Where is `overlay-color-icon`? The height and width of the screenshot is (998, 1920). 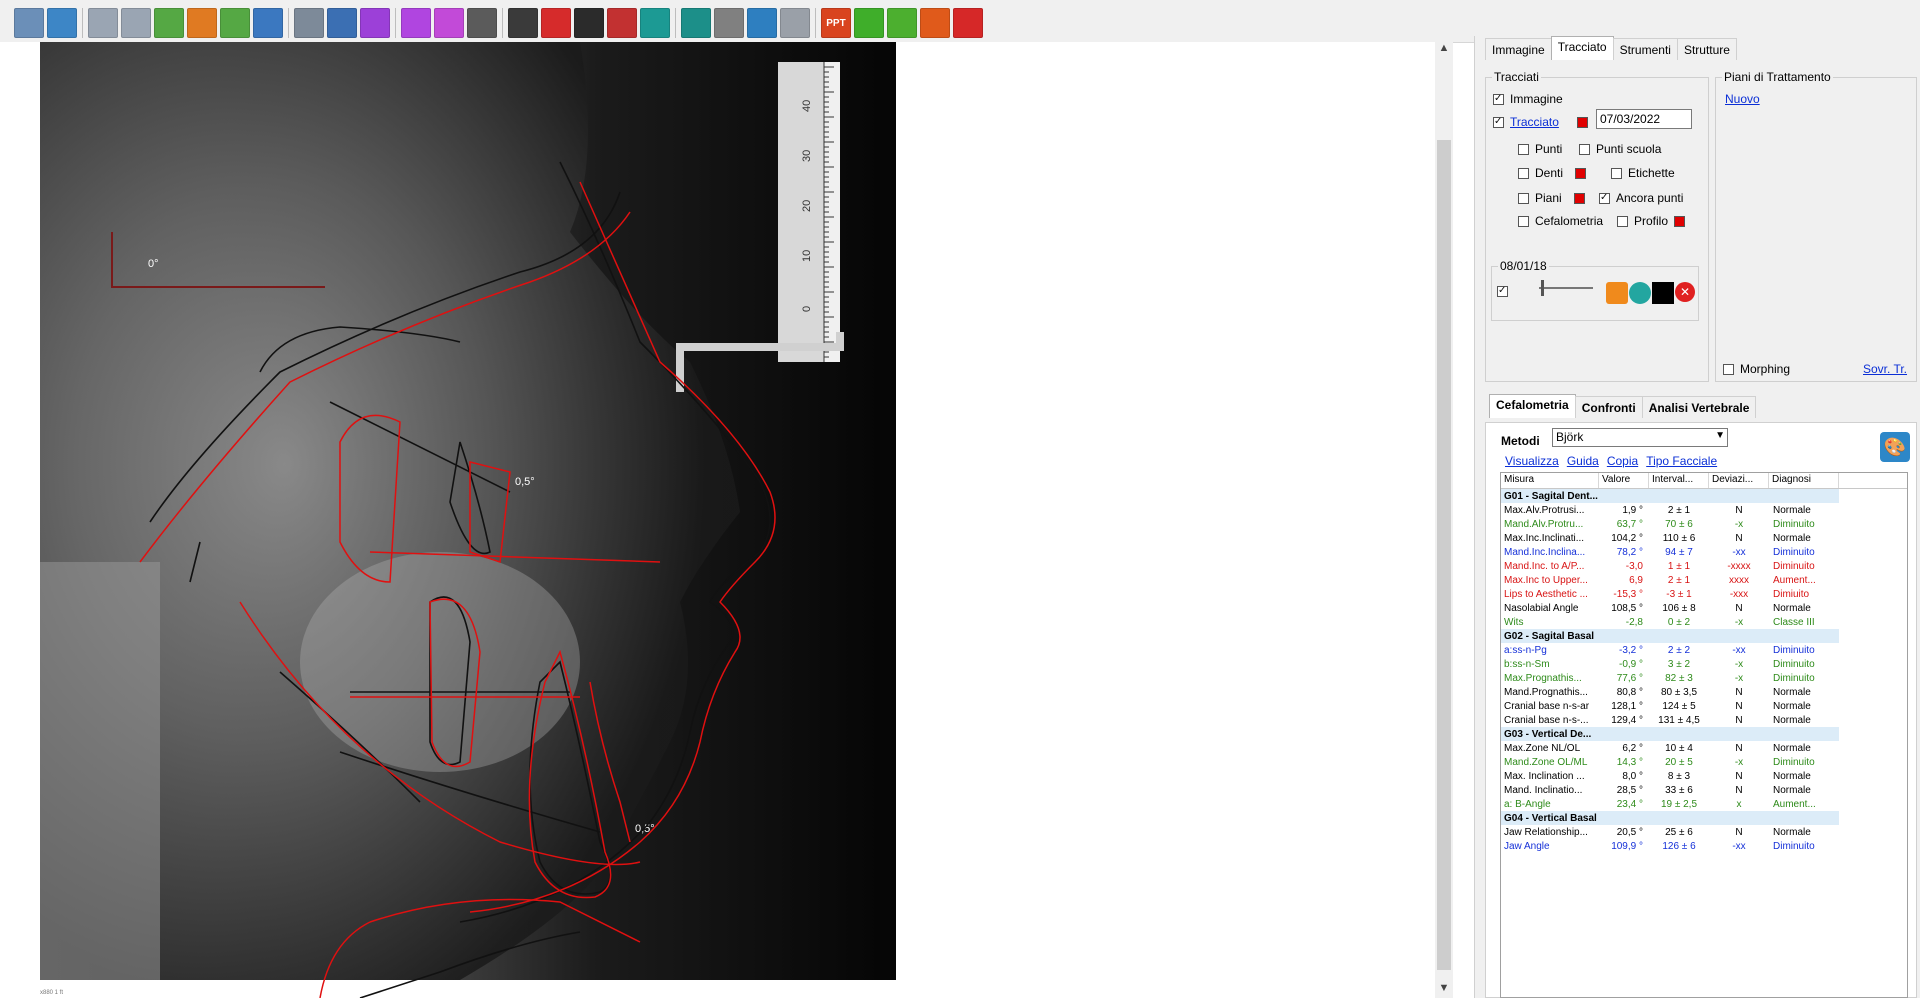
overlay-color-icon is located at coordinates (1617, 293).